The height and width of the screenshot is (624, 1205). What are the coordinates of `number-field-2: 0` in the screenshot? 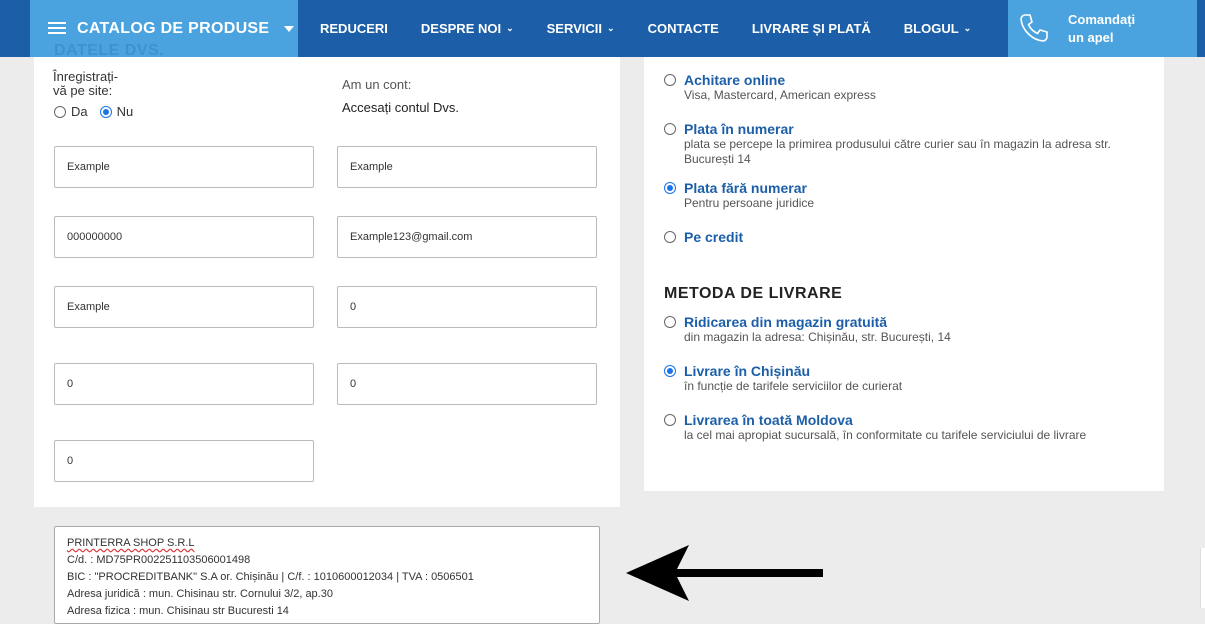 It's located at (184, 384).